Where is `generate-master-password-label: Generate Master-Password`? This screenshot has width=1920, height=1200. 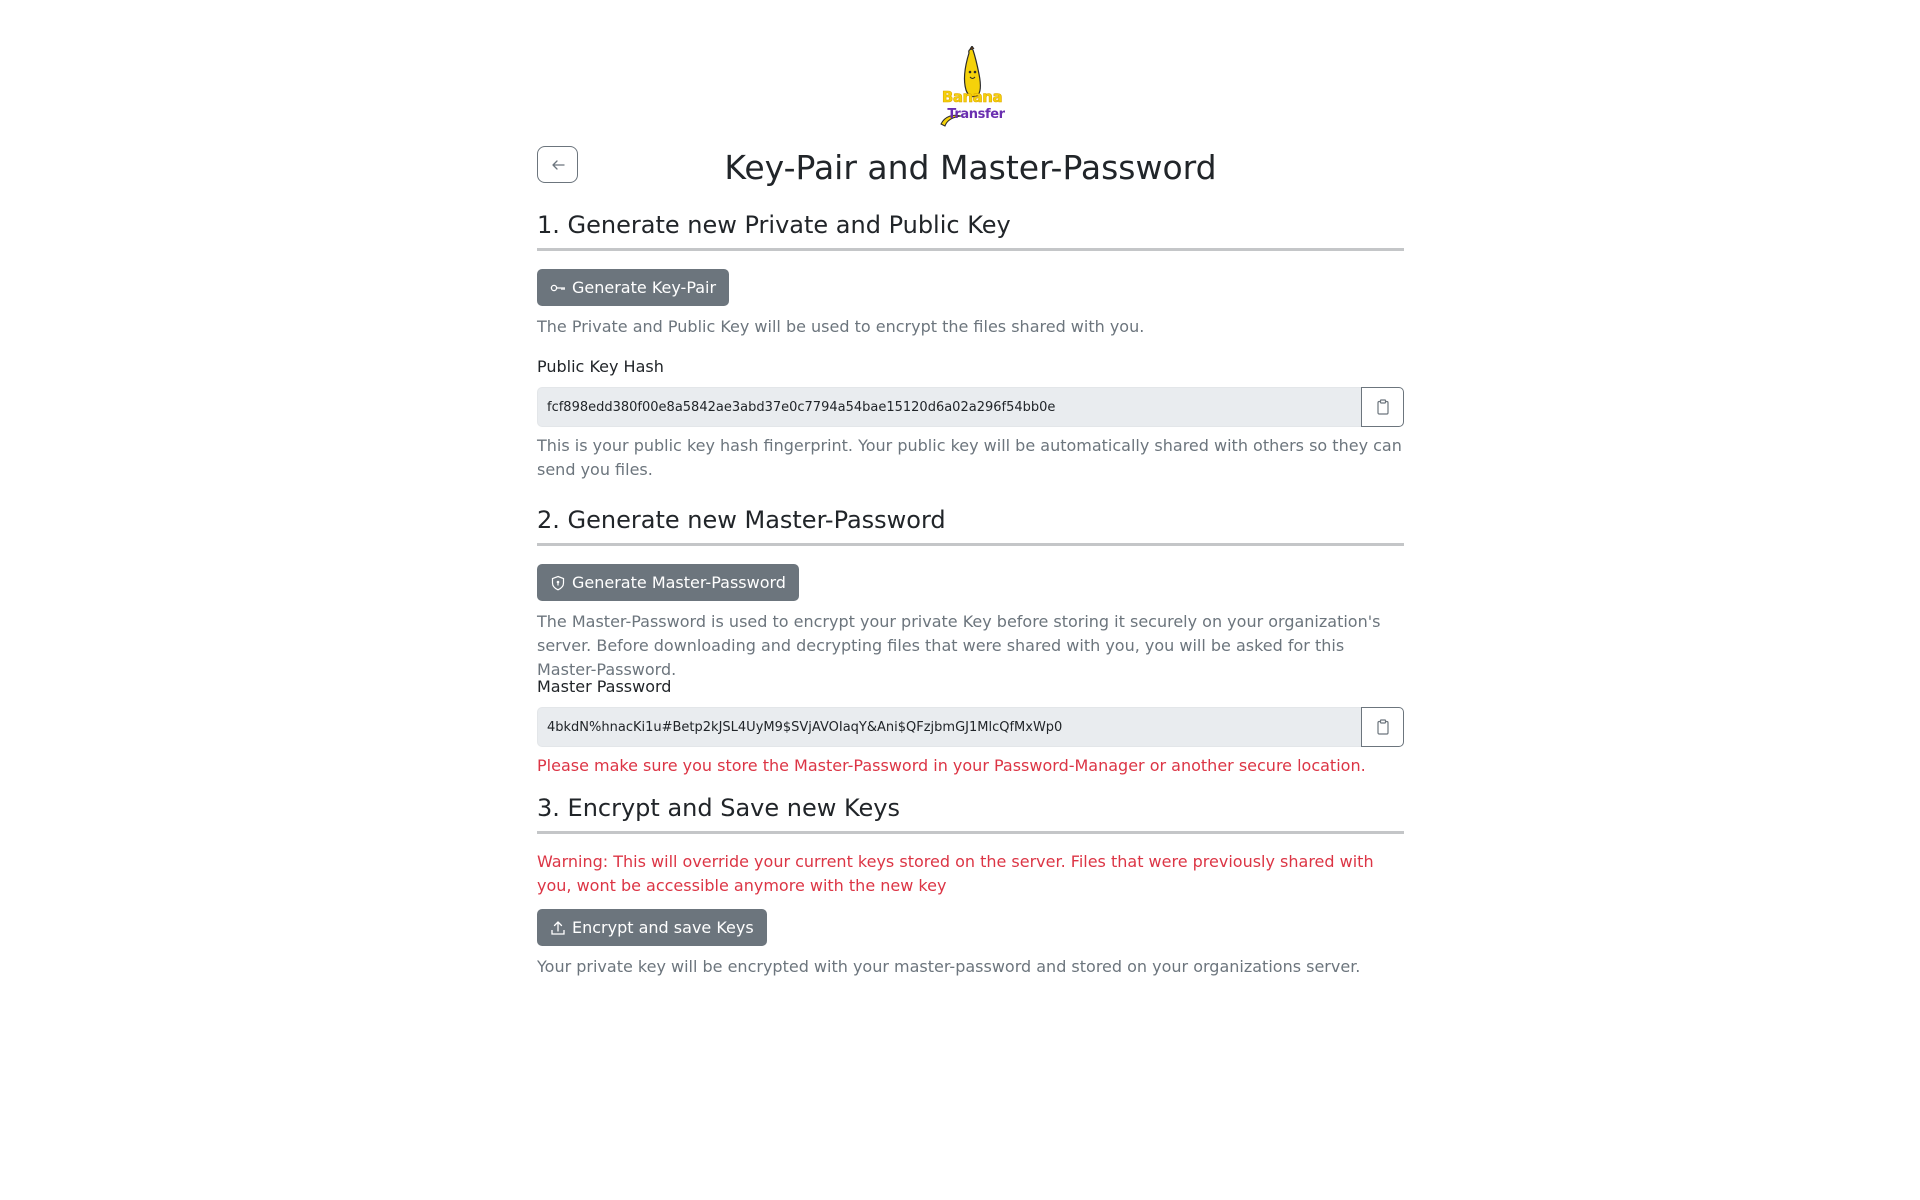
generate-master-password-label: Generate Master-Password is located at coordinates (679, 582).